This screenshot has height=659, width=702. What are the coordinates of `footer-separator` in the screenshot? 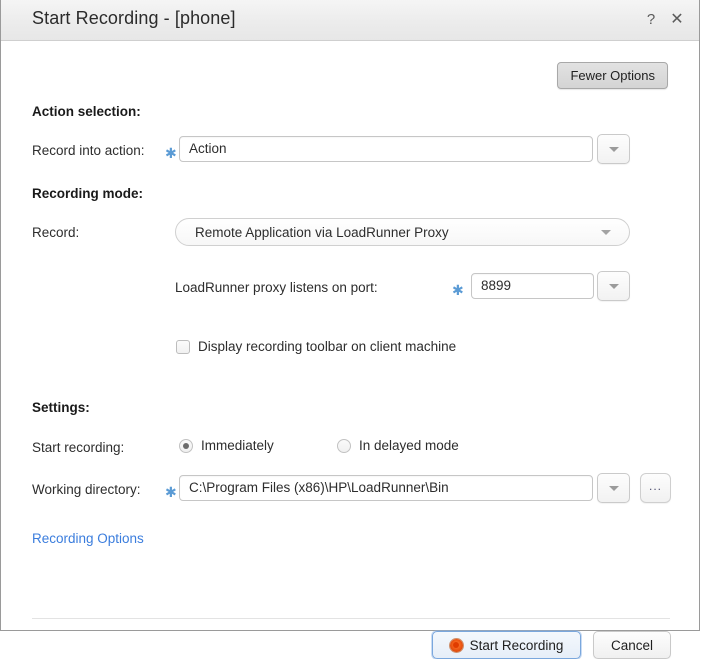 It's located at (351, 618).